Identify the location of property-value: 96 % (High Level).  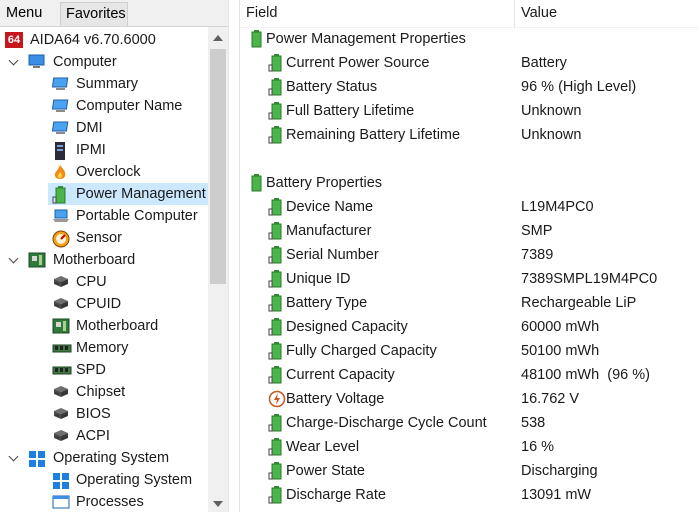
(579, 87).